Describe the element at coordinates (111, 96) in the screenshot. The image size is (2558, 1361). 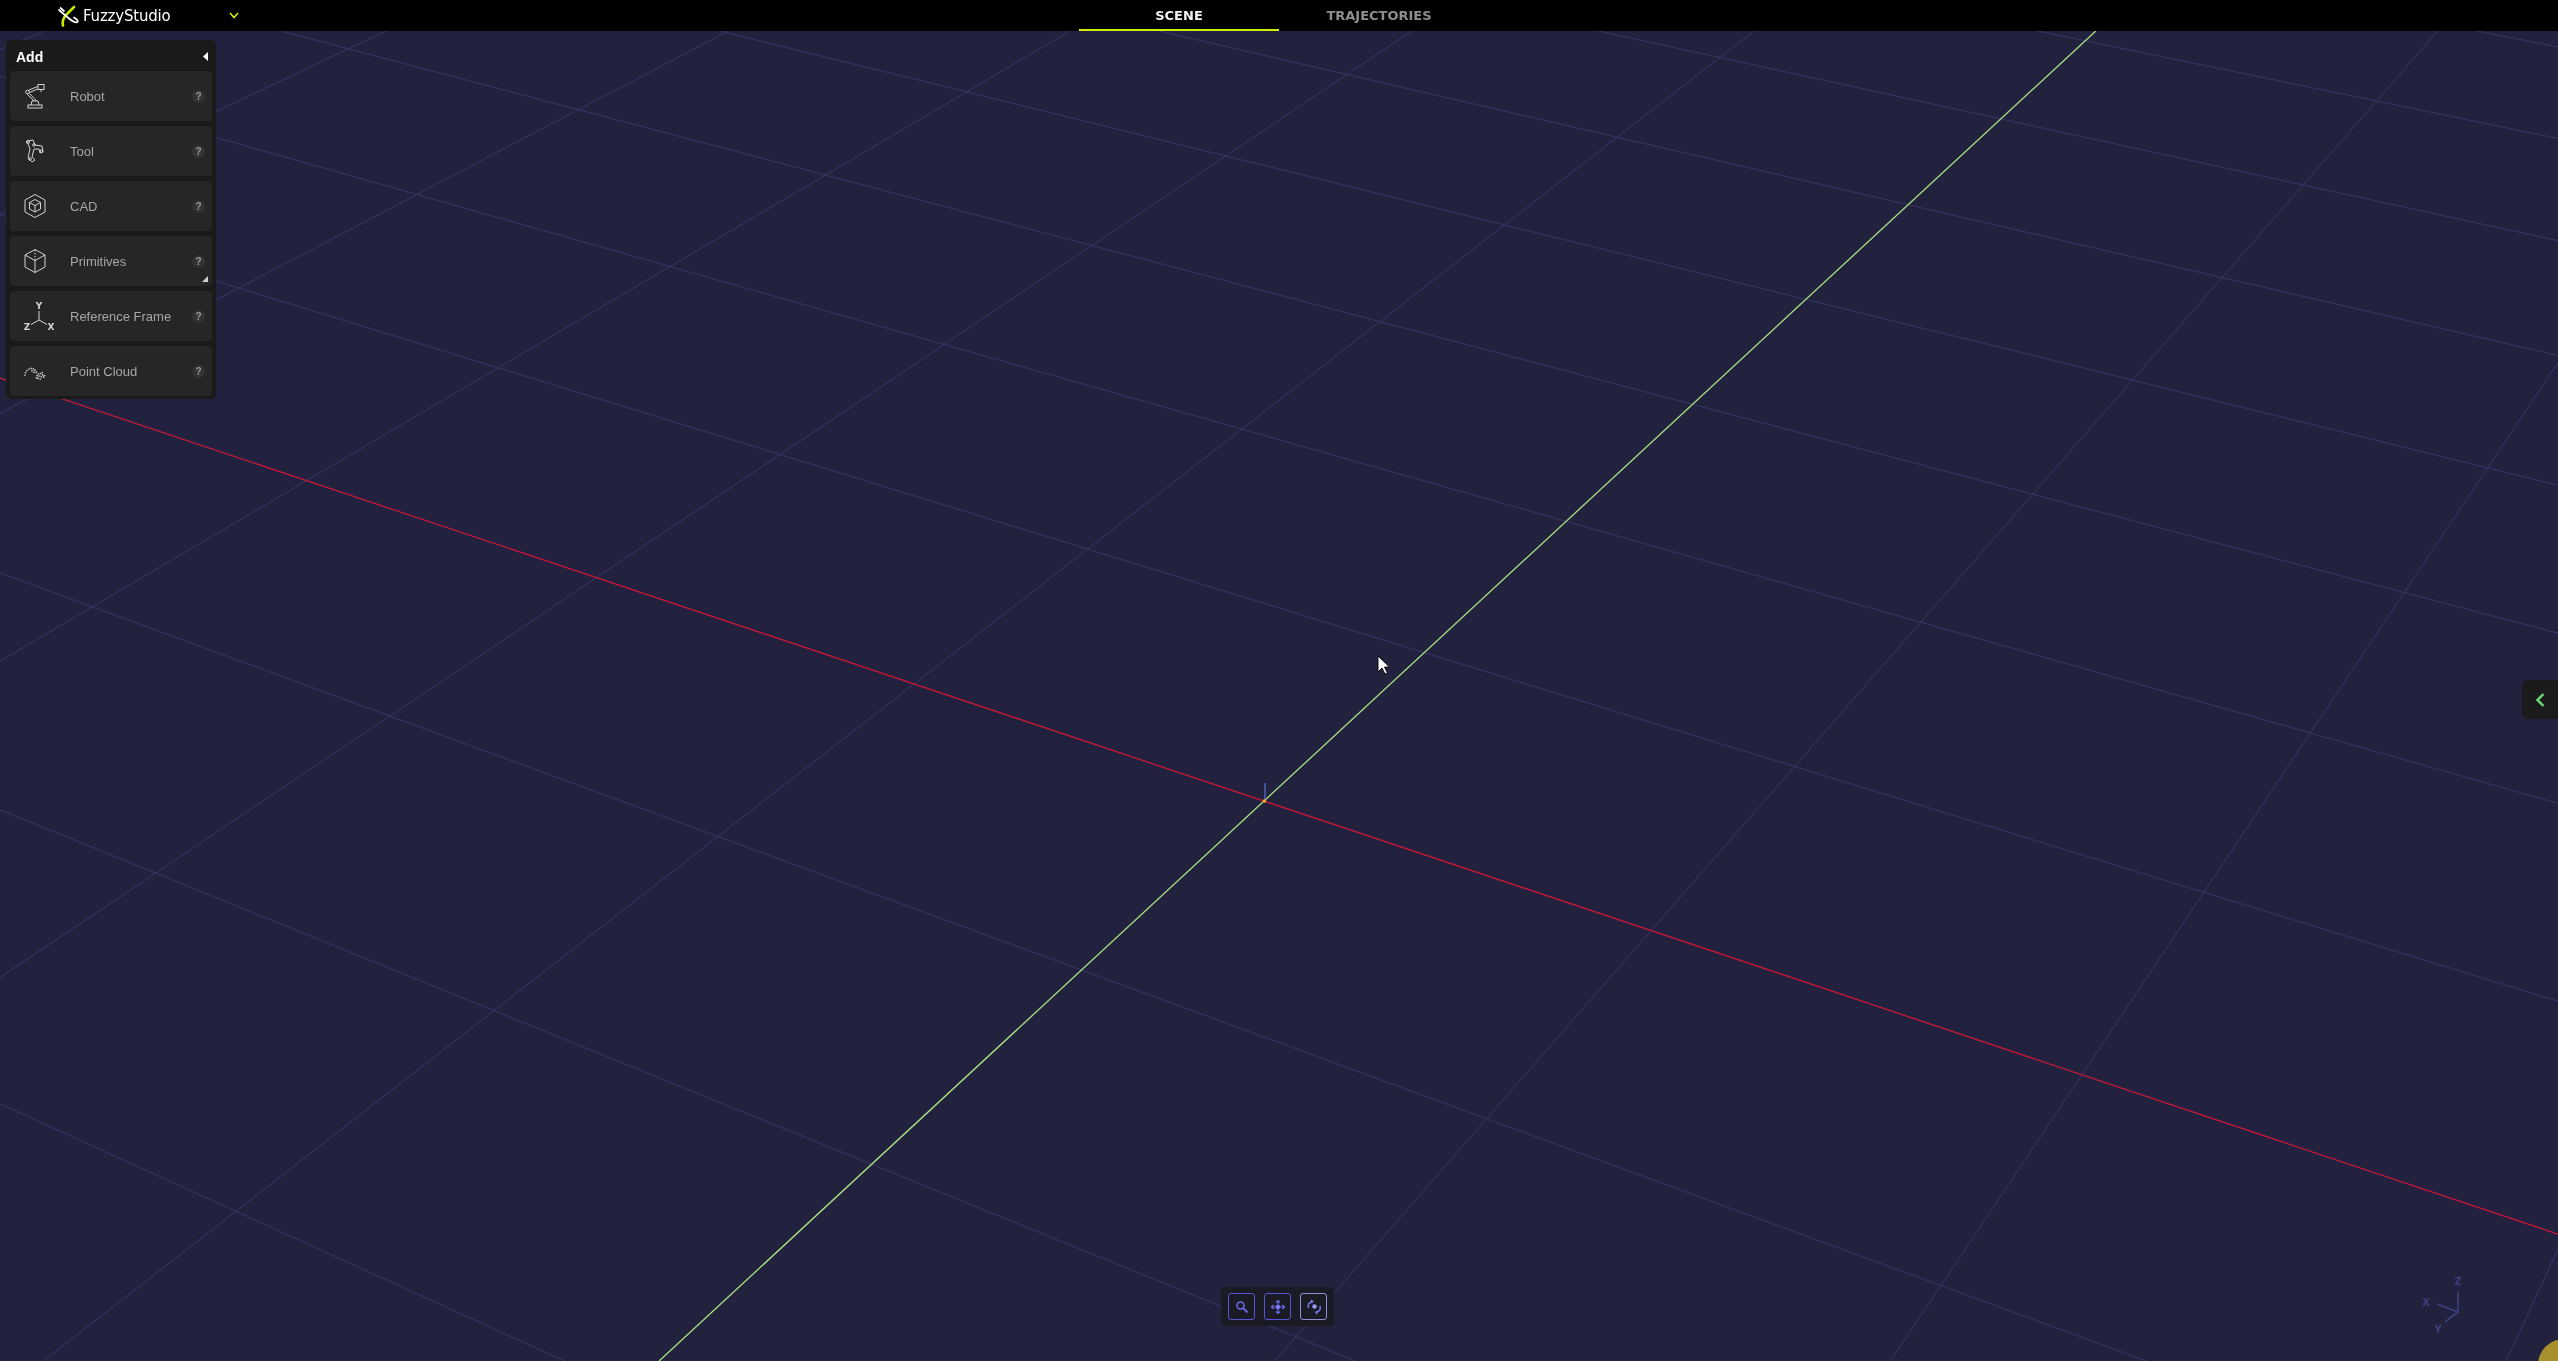
I see `add-item: Robot ?` at that location.